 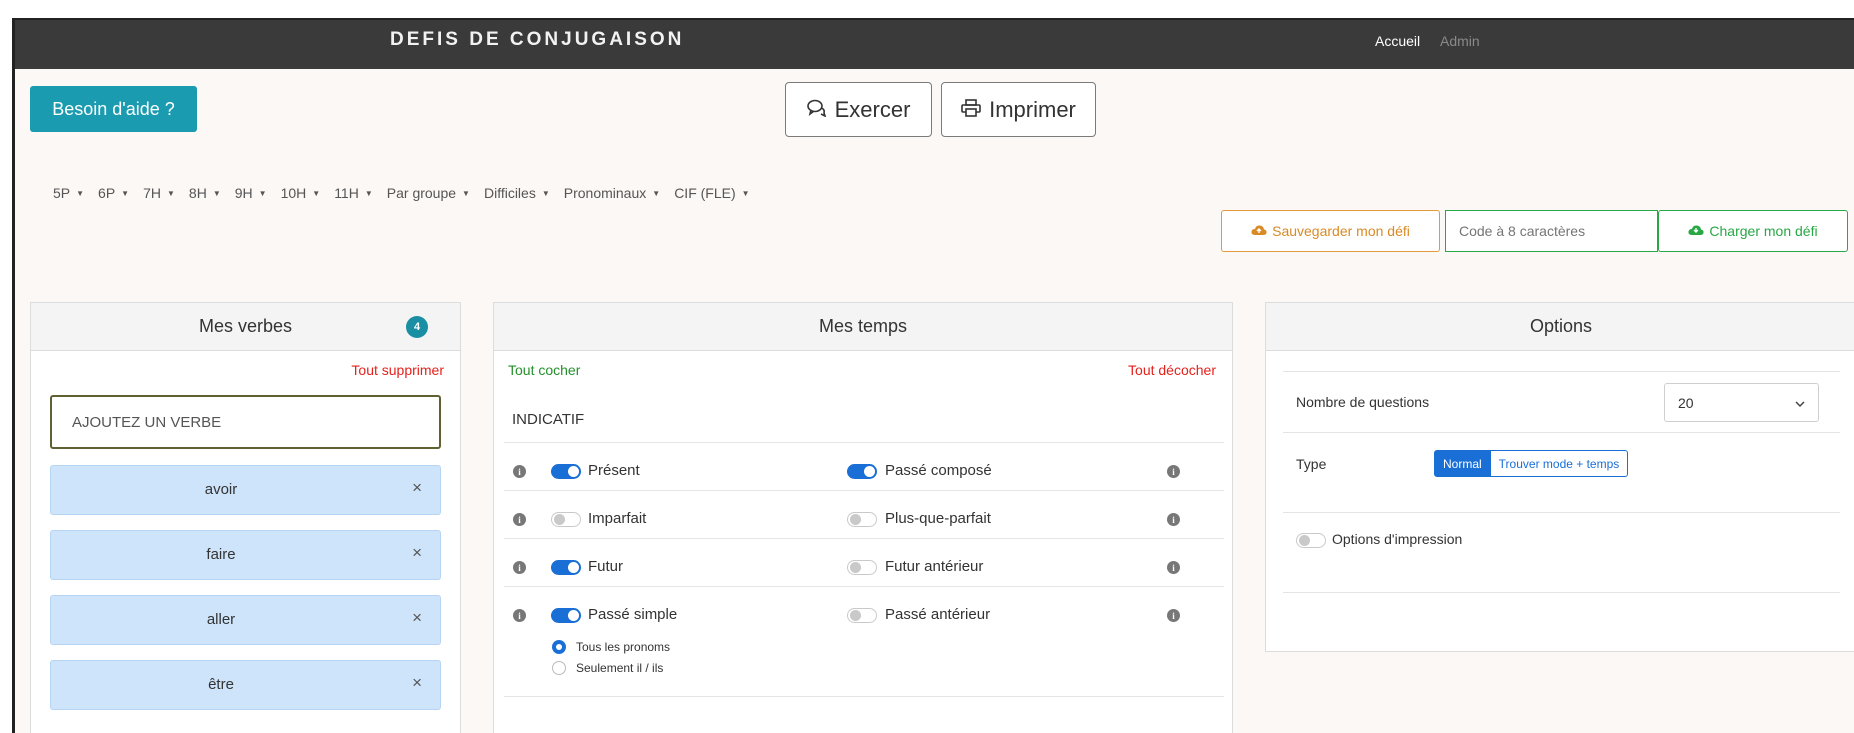 What do you see at coordinates (1363, 402) in the screenshot?
I see `questions-count-label: Nombre de questions` at bounding box center [1363, 402].